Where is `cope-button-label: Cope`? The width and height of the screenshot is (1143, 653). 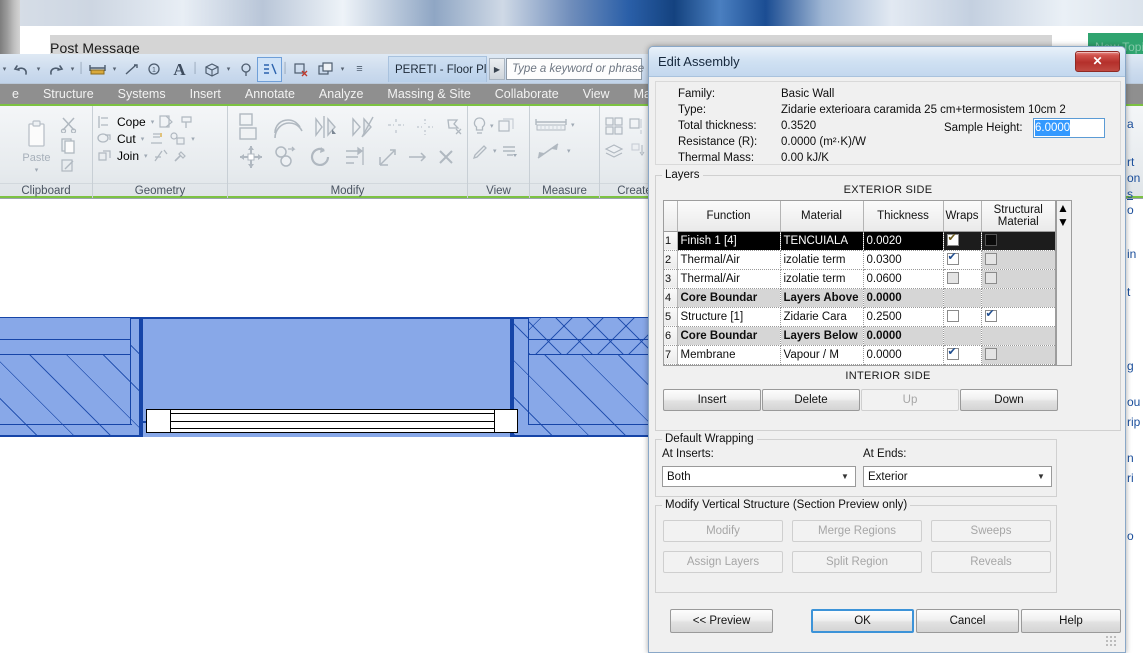 cope-button-label: Cope is located at coordinates (131, 122).